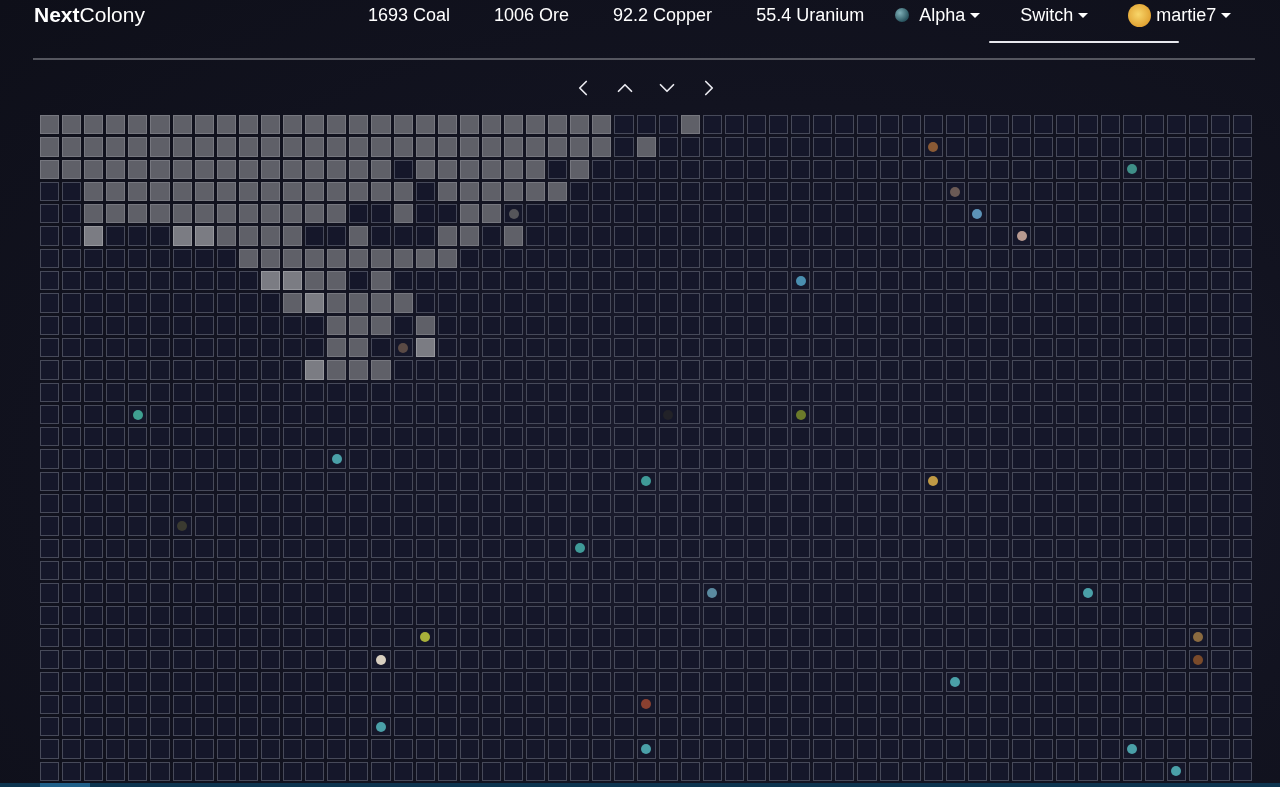 This screenshot has height=787, width=1280. I want to click on resource-amount: 1693 Coal, so click(408, 15).